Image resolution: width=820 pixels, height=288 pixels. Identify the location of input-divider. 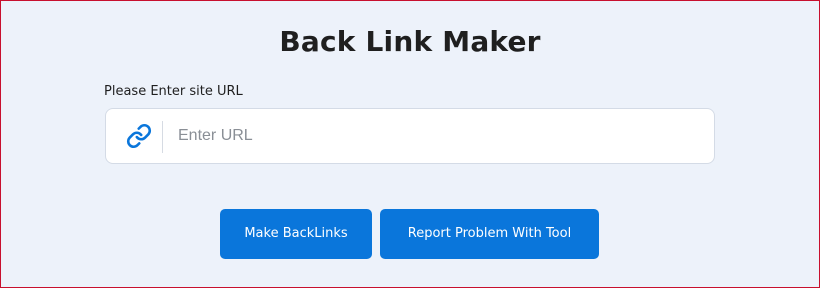
(162, 137).